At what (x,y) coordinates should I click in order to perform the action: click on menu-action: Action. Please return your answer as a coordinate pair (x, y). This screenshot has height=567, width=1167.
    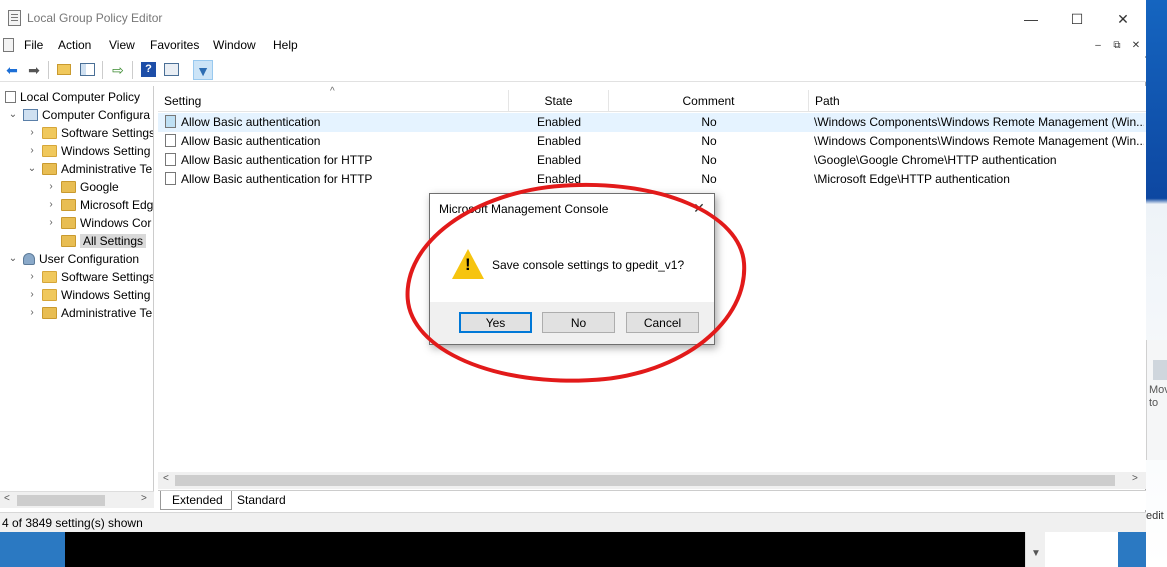
    Looking at the image, I should click on (74, 45).